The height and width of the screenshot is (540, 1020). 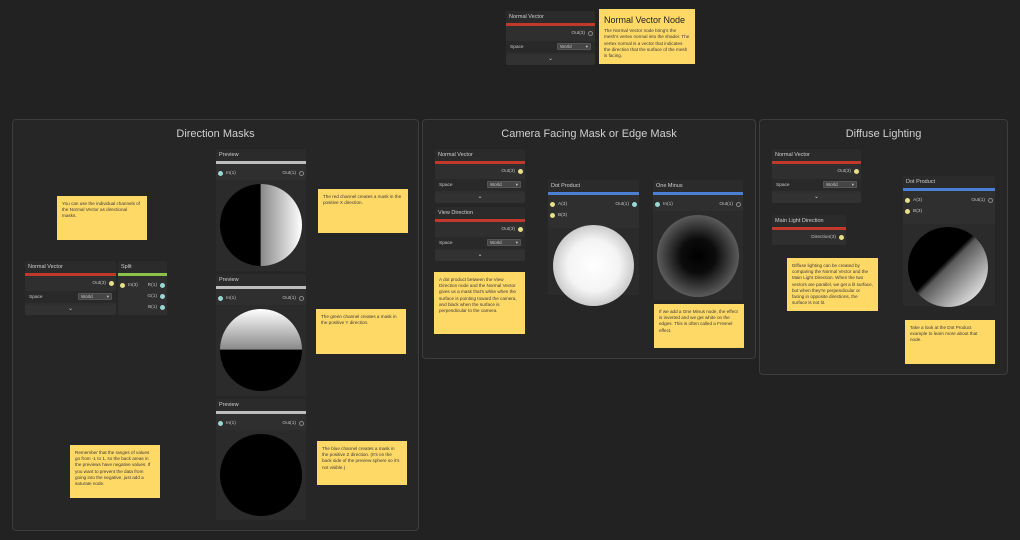 What do you see at coordinates (152, 307) in the screenshot?
I see `port-label-b: B(1)` at bounding box center [152, 307].